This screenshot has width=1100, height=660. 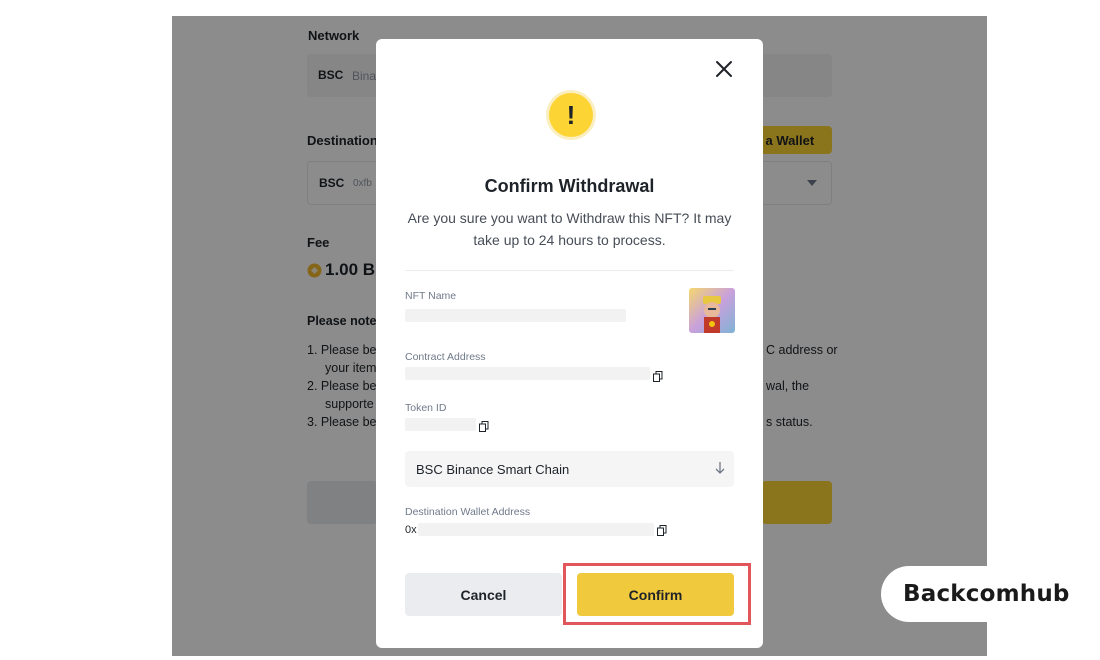 I want to click on token-id-label: Token ID, so click(x=426, y=408).